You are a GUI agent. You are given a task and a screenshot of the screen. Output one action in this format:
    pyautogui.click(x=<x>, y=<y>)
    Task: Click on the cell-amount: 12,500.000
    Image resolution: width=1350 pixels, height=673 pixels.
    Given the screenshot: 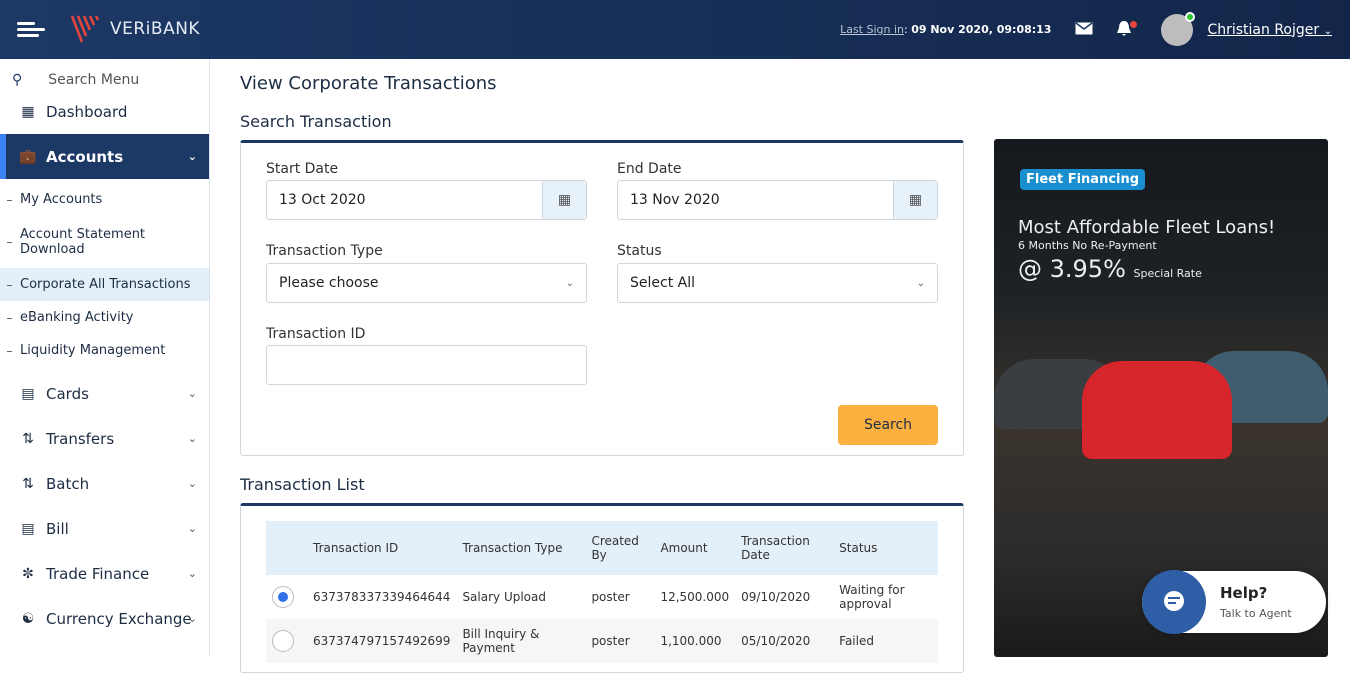 What is the action you would take?
    pyautogui.click(x=695, y=597)
    